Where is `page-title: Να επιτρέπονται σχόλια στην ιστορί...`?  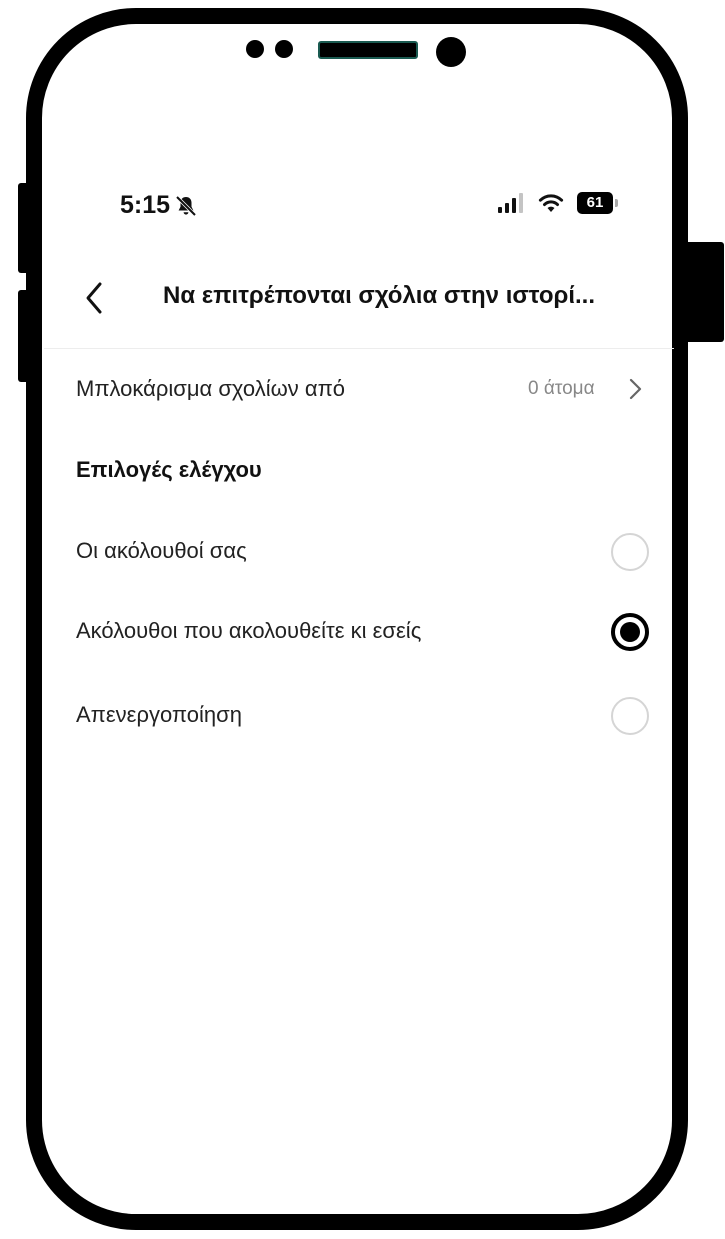 page-title: Να επιτρέπονται σχόλια στην ιστορί... is located at coordinates (379, 295).